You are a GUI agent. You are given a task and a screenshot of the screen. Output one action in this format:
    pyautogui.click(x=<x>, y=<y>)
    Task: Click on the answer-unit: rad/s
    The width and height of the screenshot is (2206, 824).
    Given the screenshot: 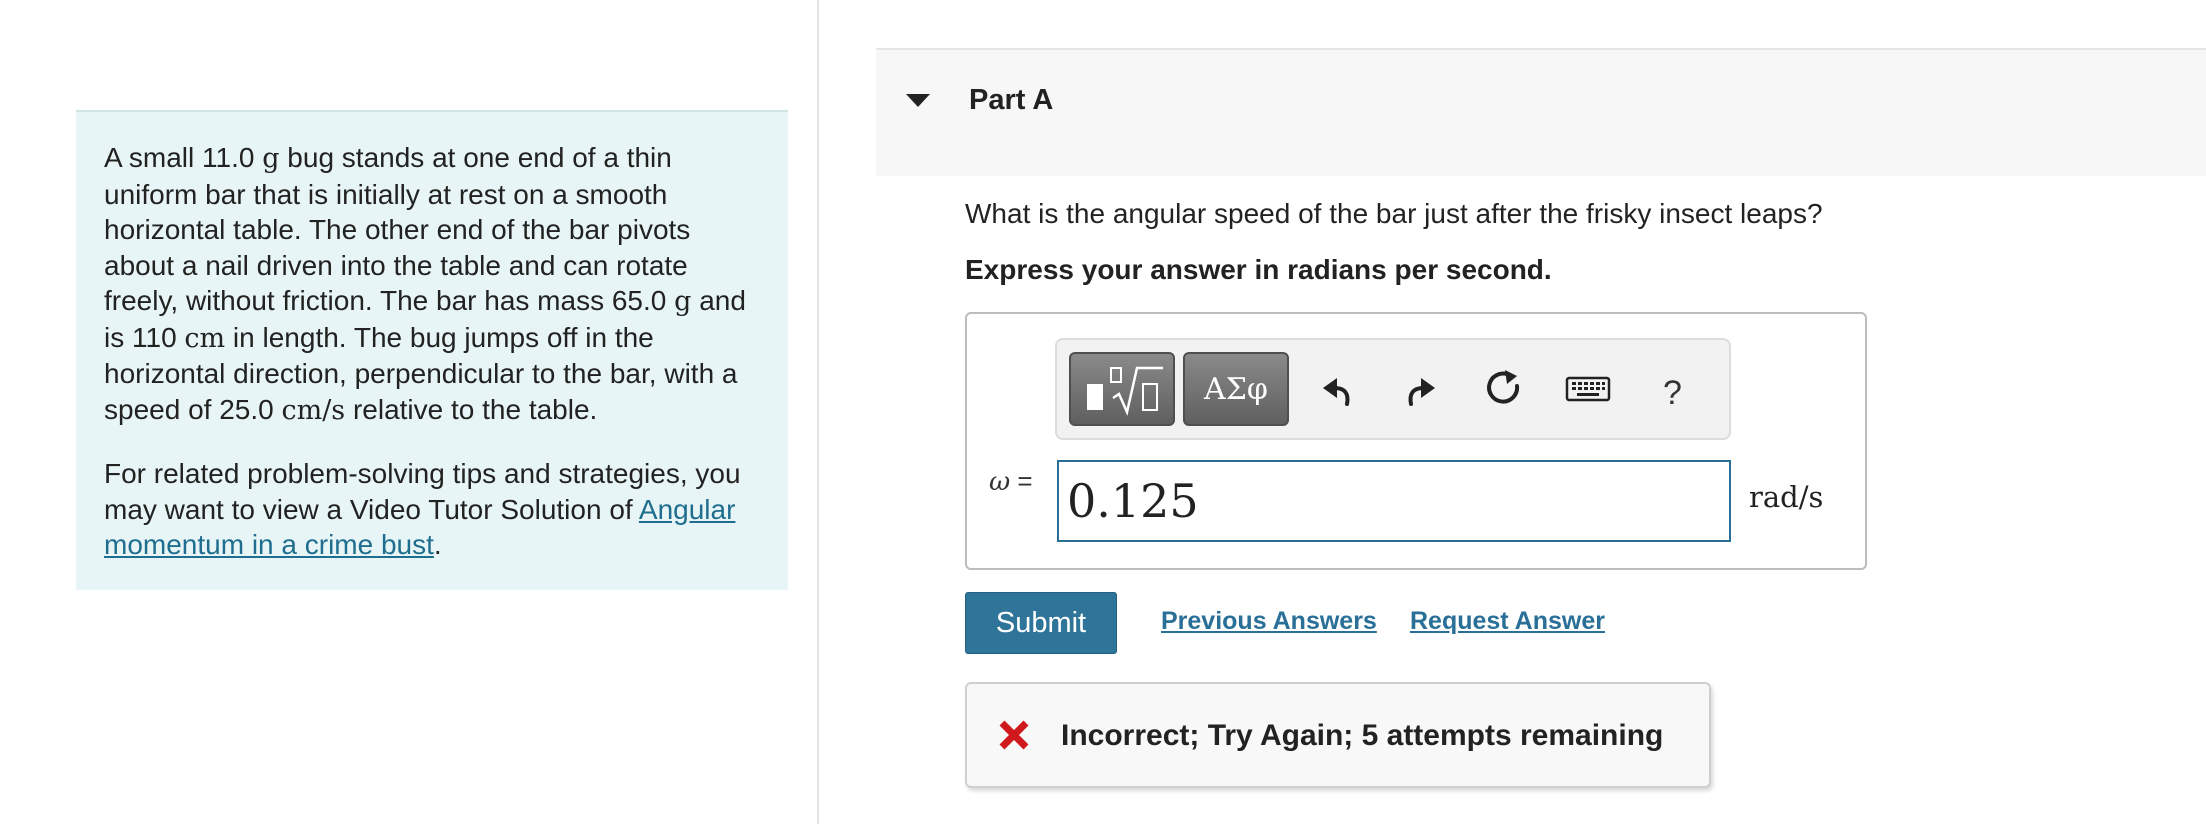 What is the action you would take?
    pyautogui.click(x=1786, y=497)
    